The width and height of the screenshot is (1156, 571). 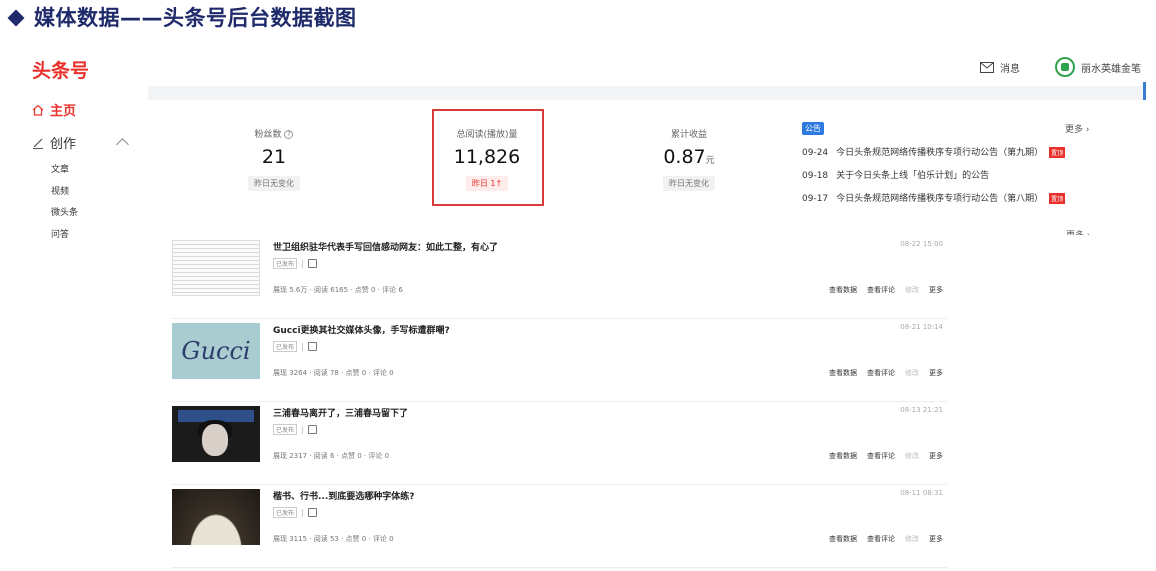 I want to click on article-date: 08-22 15:00, so click(x=921, y=244).